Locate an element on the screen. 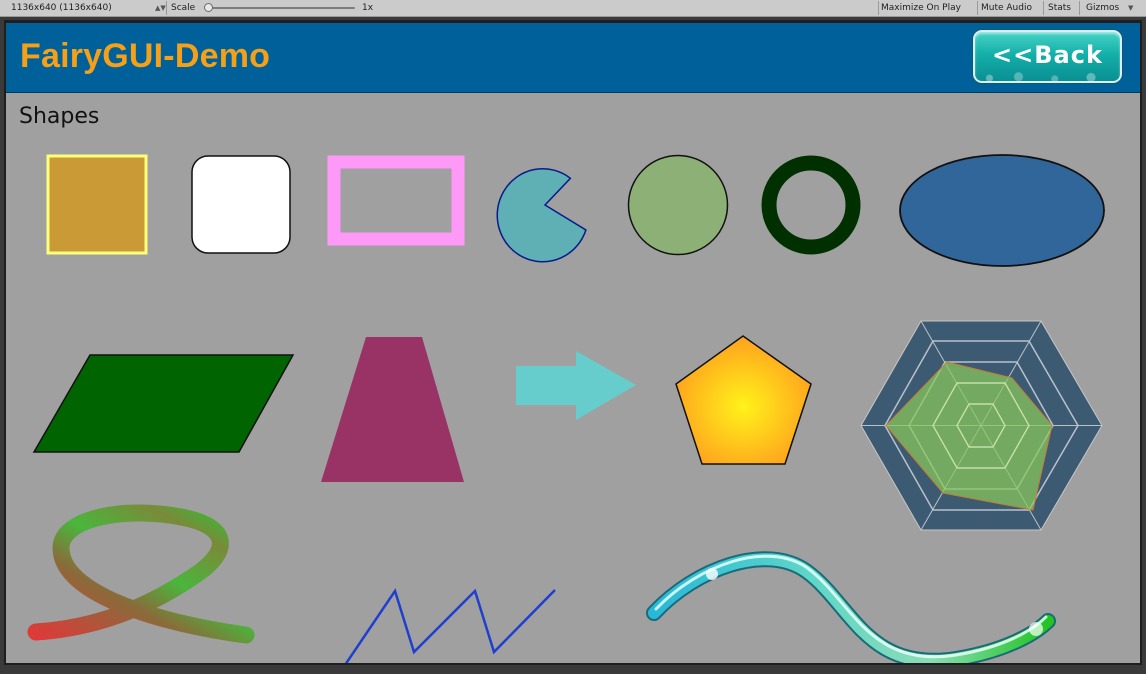 This screenshot has width=1146, height=674. scale-label: Scale is located at coordinates (183, 8).